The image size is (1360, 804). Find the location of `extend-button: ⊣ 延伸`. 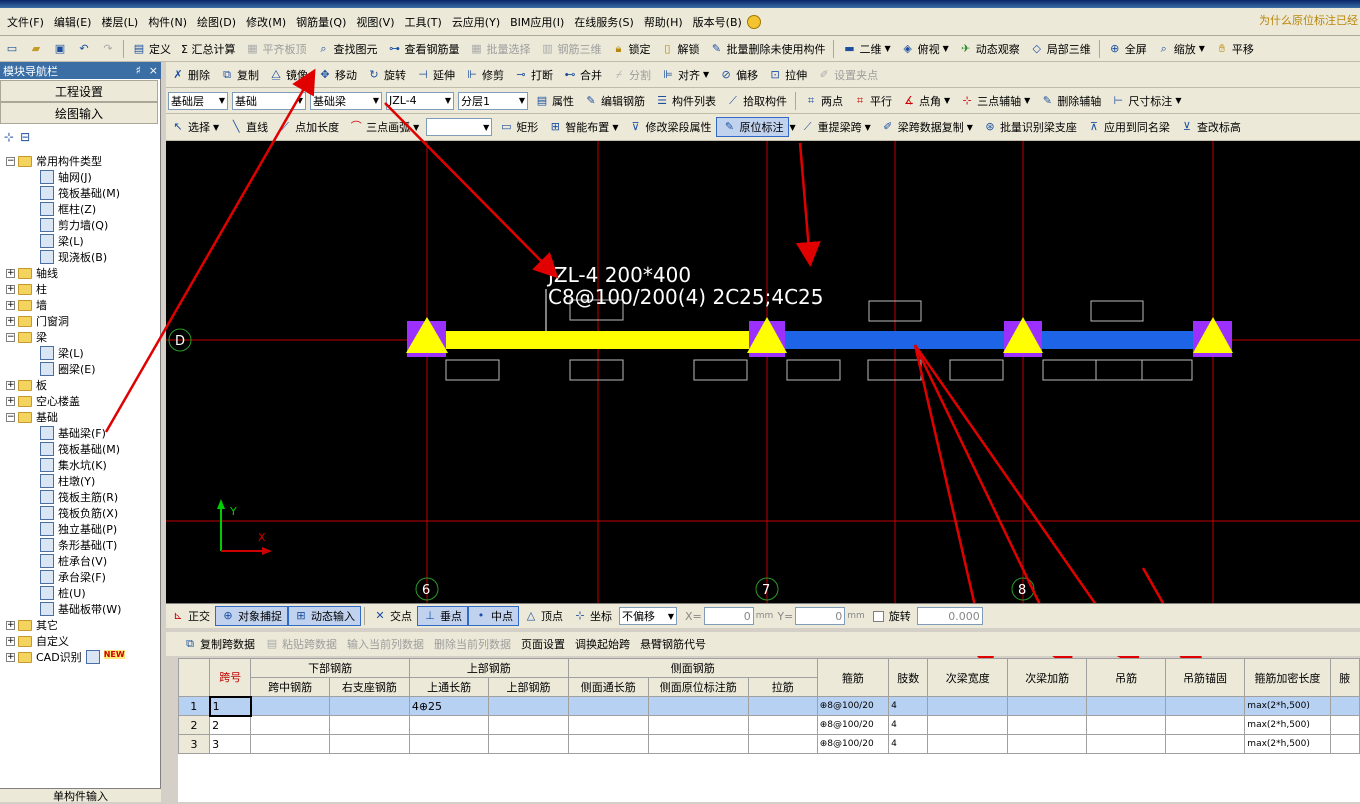

extend-button: ⊣ 延伸 is located at coordinates (435, 75).